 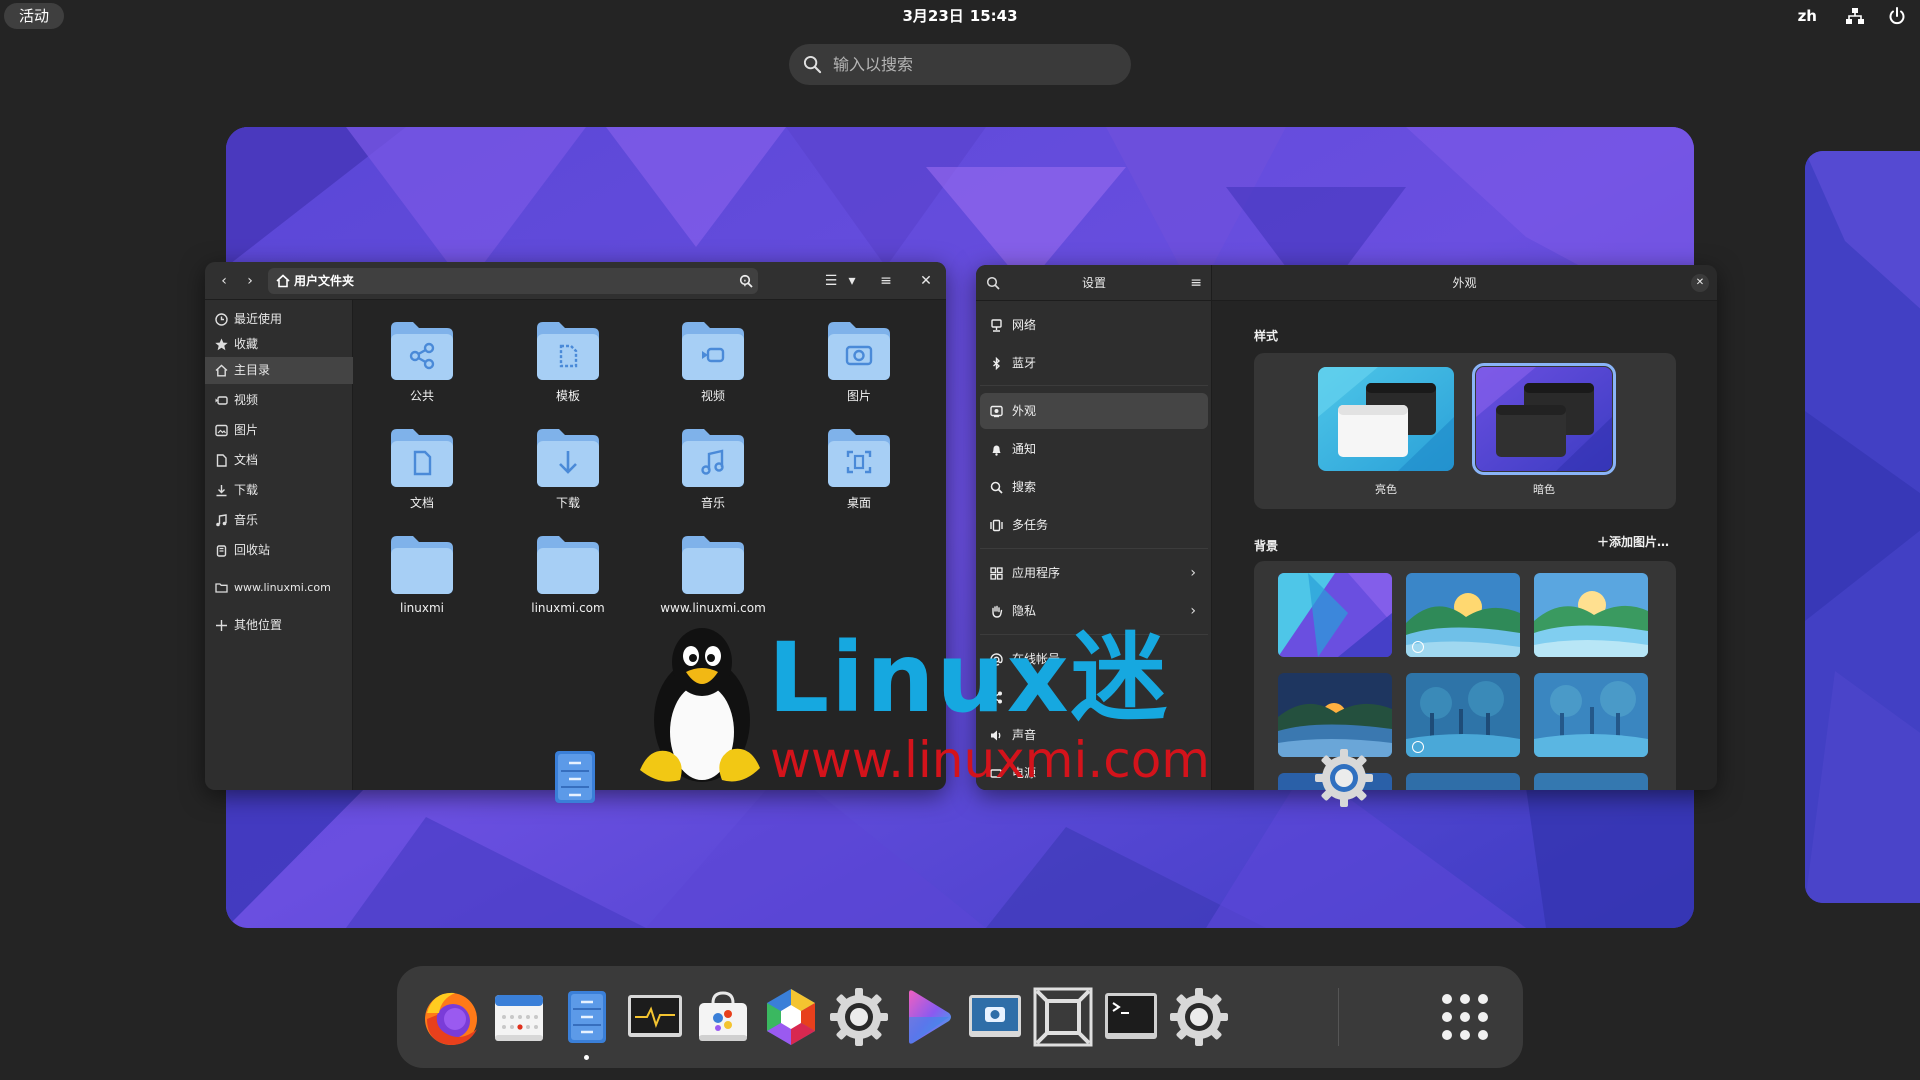 What do you see at coordinates (1094, 573) in the screenshot?
I see `settings-item-apps: 应用程序 ›` at bounding box center [1094, 573].